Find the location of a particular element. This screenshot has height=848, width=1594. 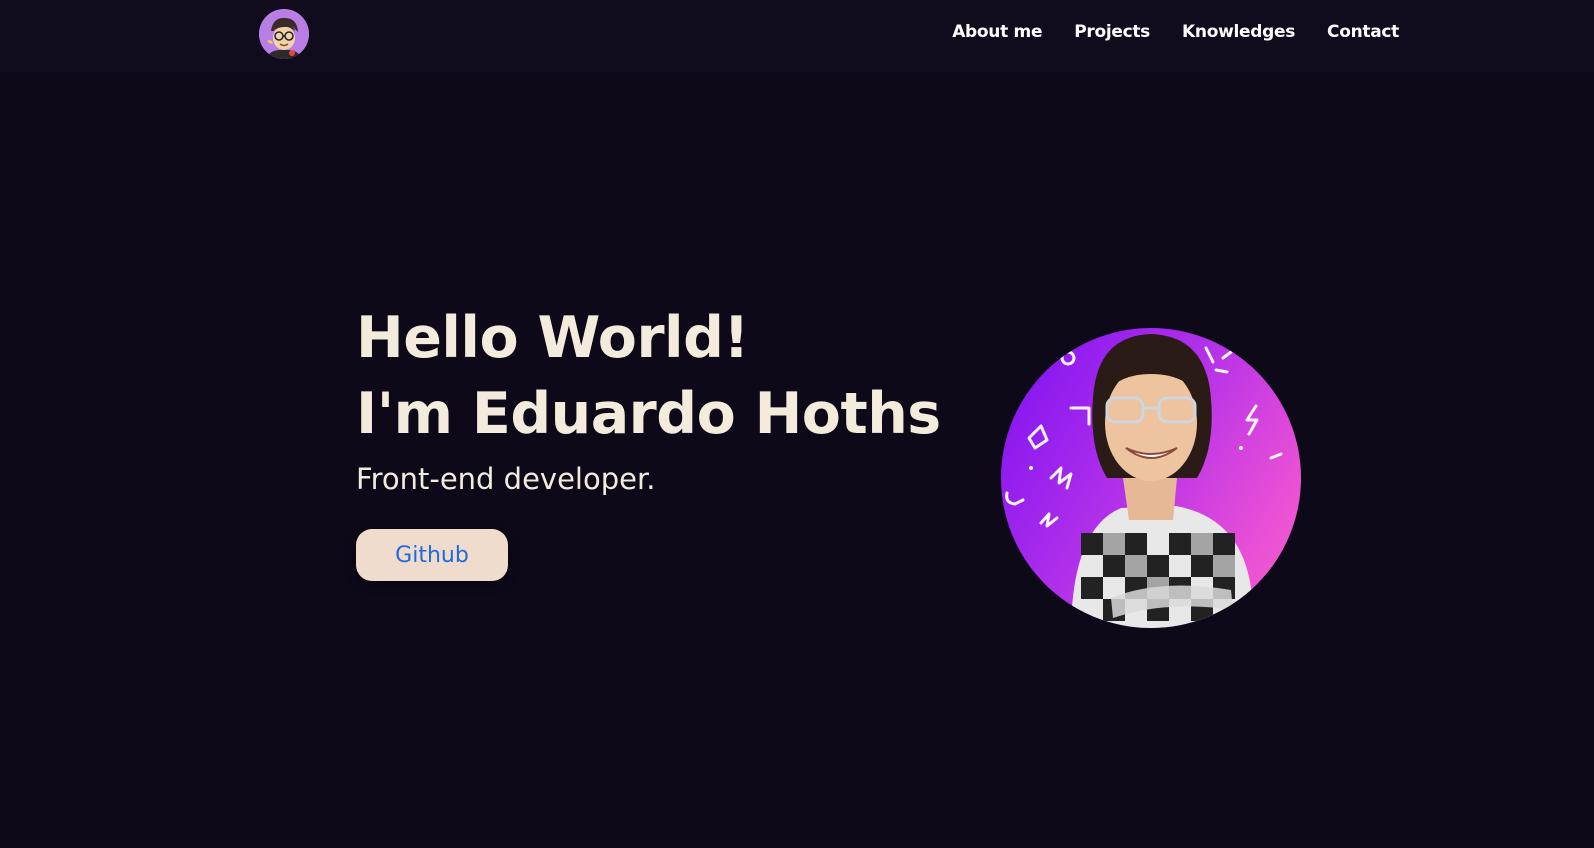

hero-title: Hello World! I'm Eduardo Hoths is located at coordinates (656, 376).